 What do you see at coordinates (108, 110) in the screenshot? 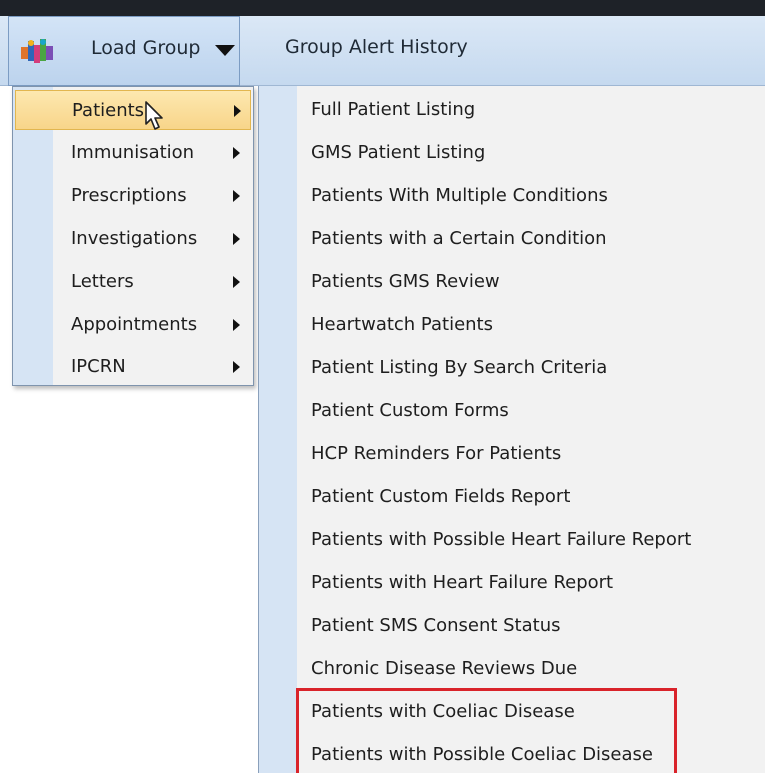
I see `menu-item-label: Patients` at bounding box center [108, 110].